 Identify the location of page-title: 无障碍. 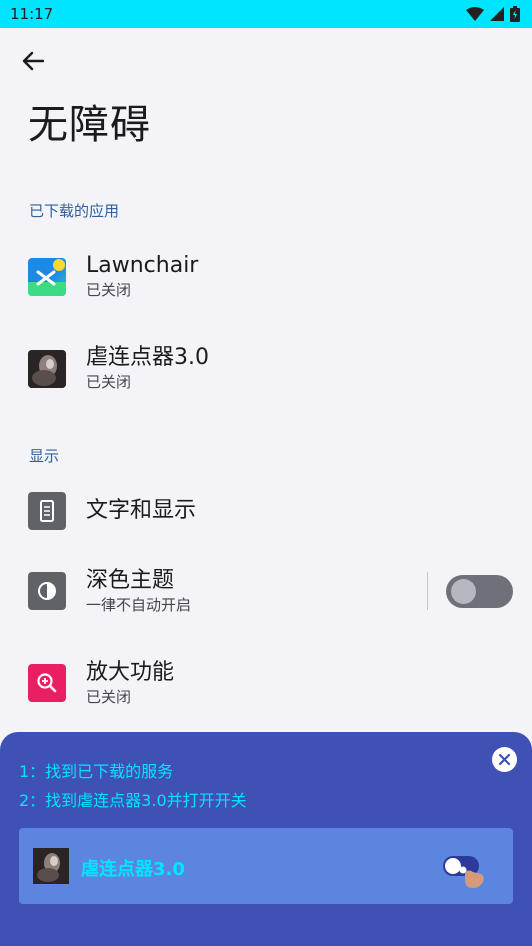
(89, 125).